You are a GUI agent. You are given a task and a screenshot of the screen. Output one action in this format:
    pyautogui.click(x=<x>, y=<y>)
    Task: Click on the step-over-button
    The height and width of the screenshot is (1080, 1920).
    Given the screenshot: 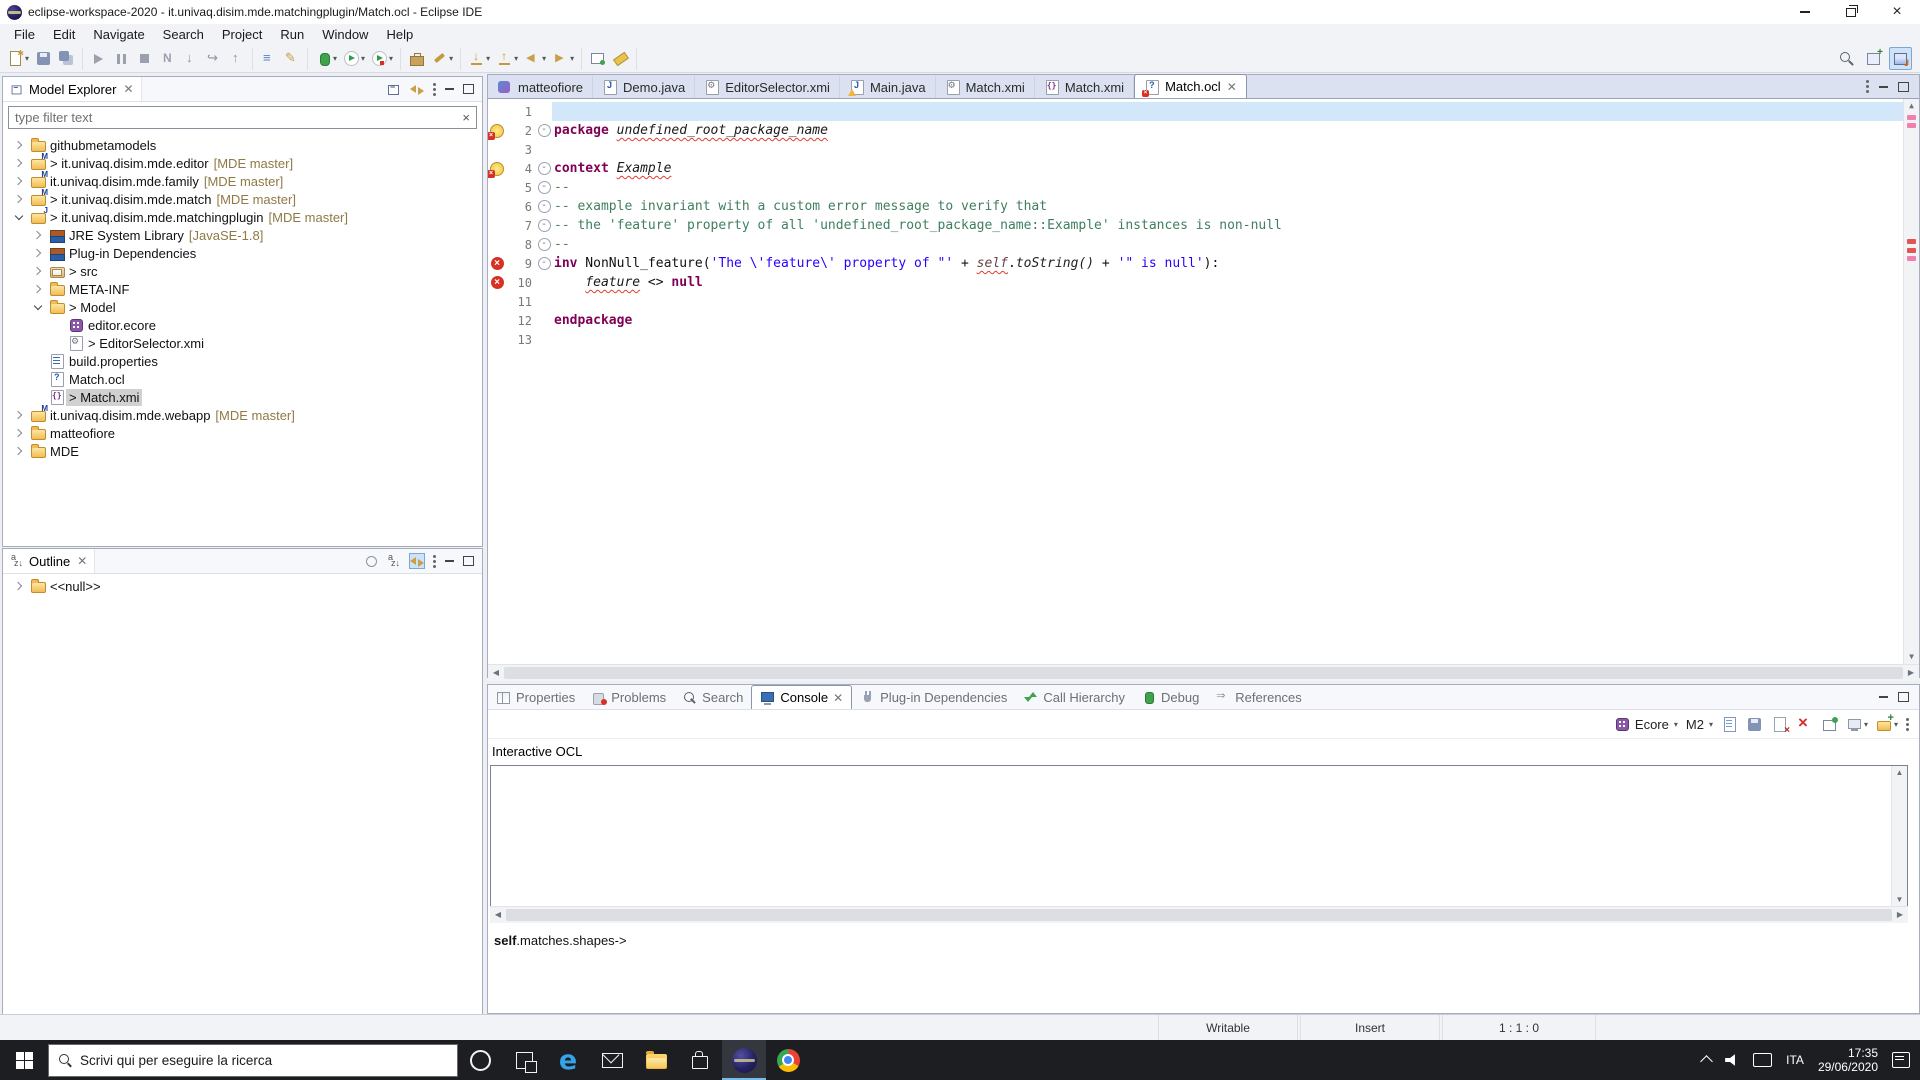 What is the action you would take?
    pyautogui.click(x=213, y=58)
    